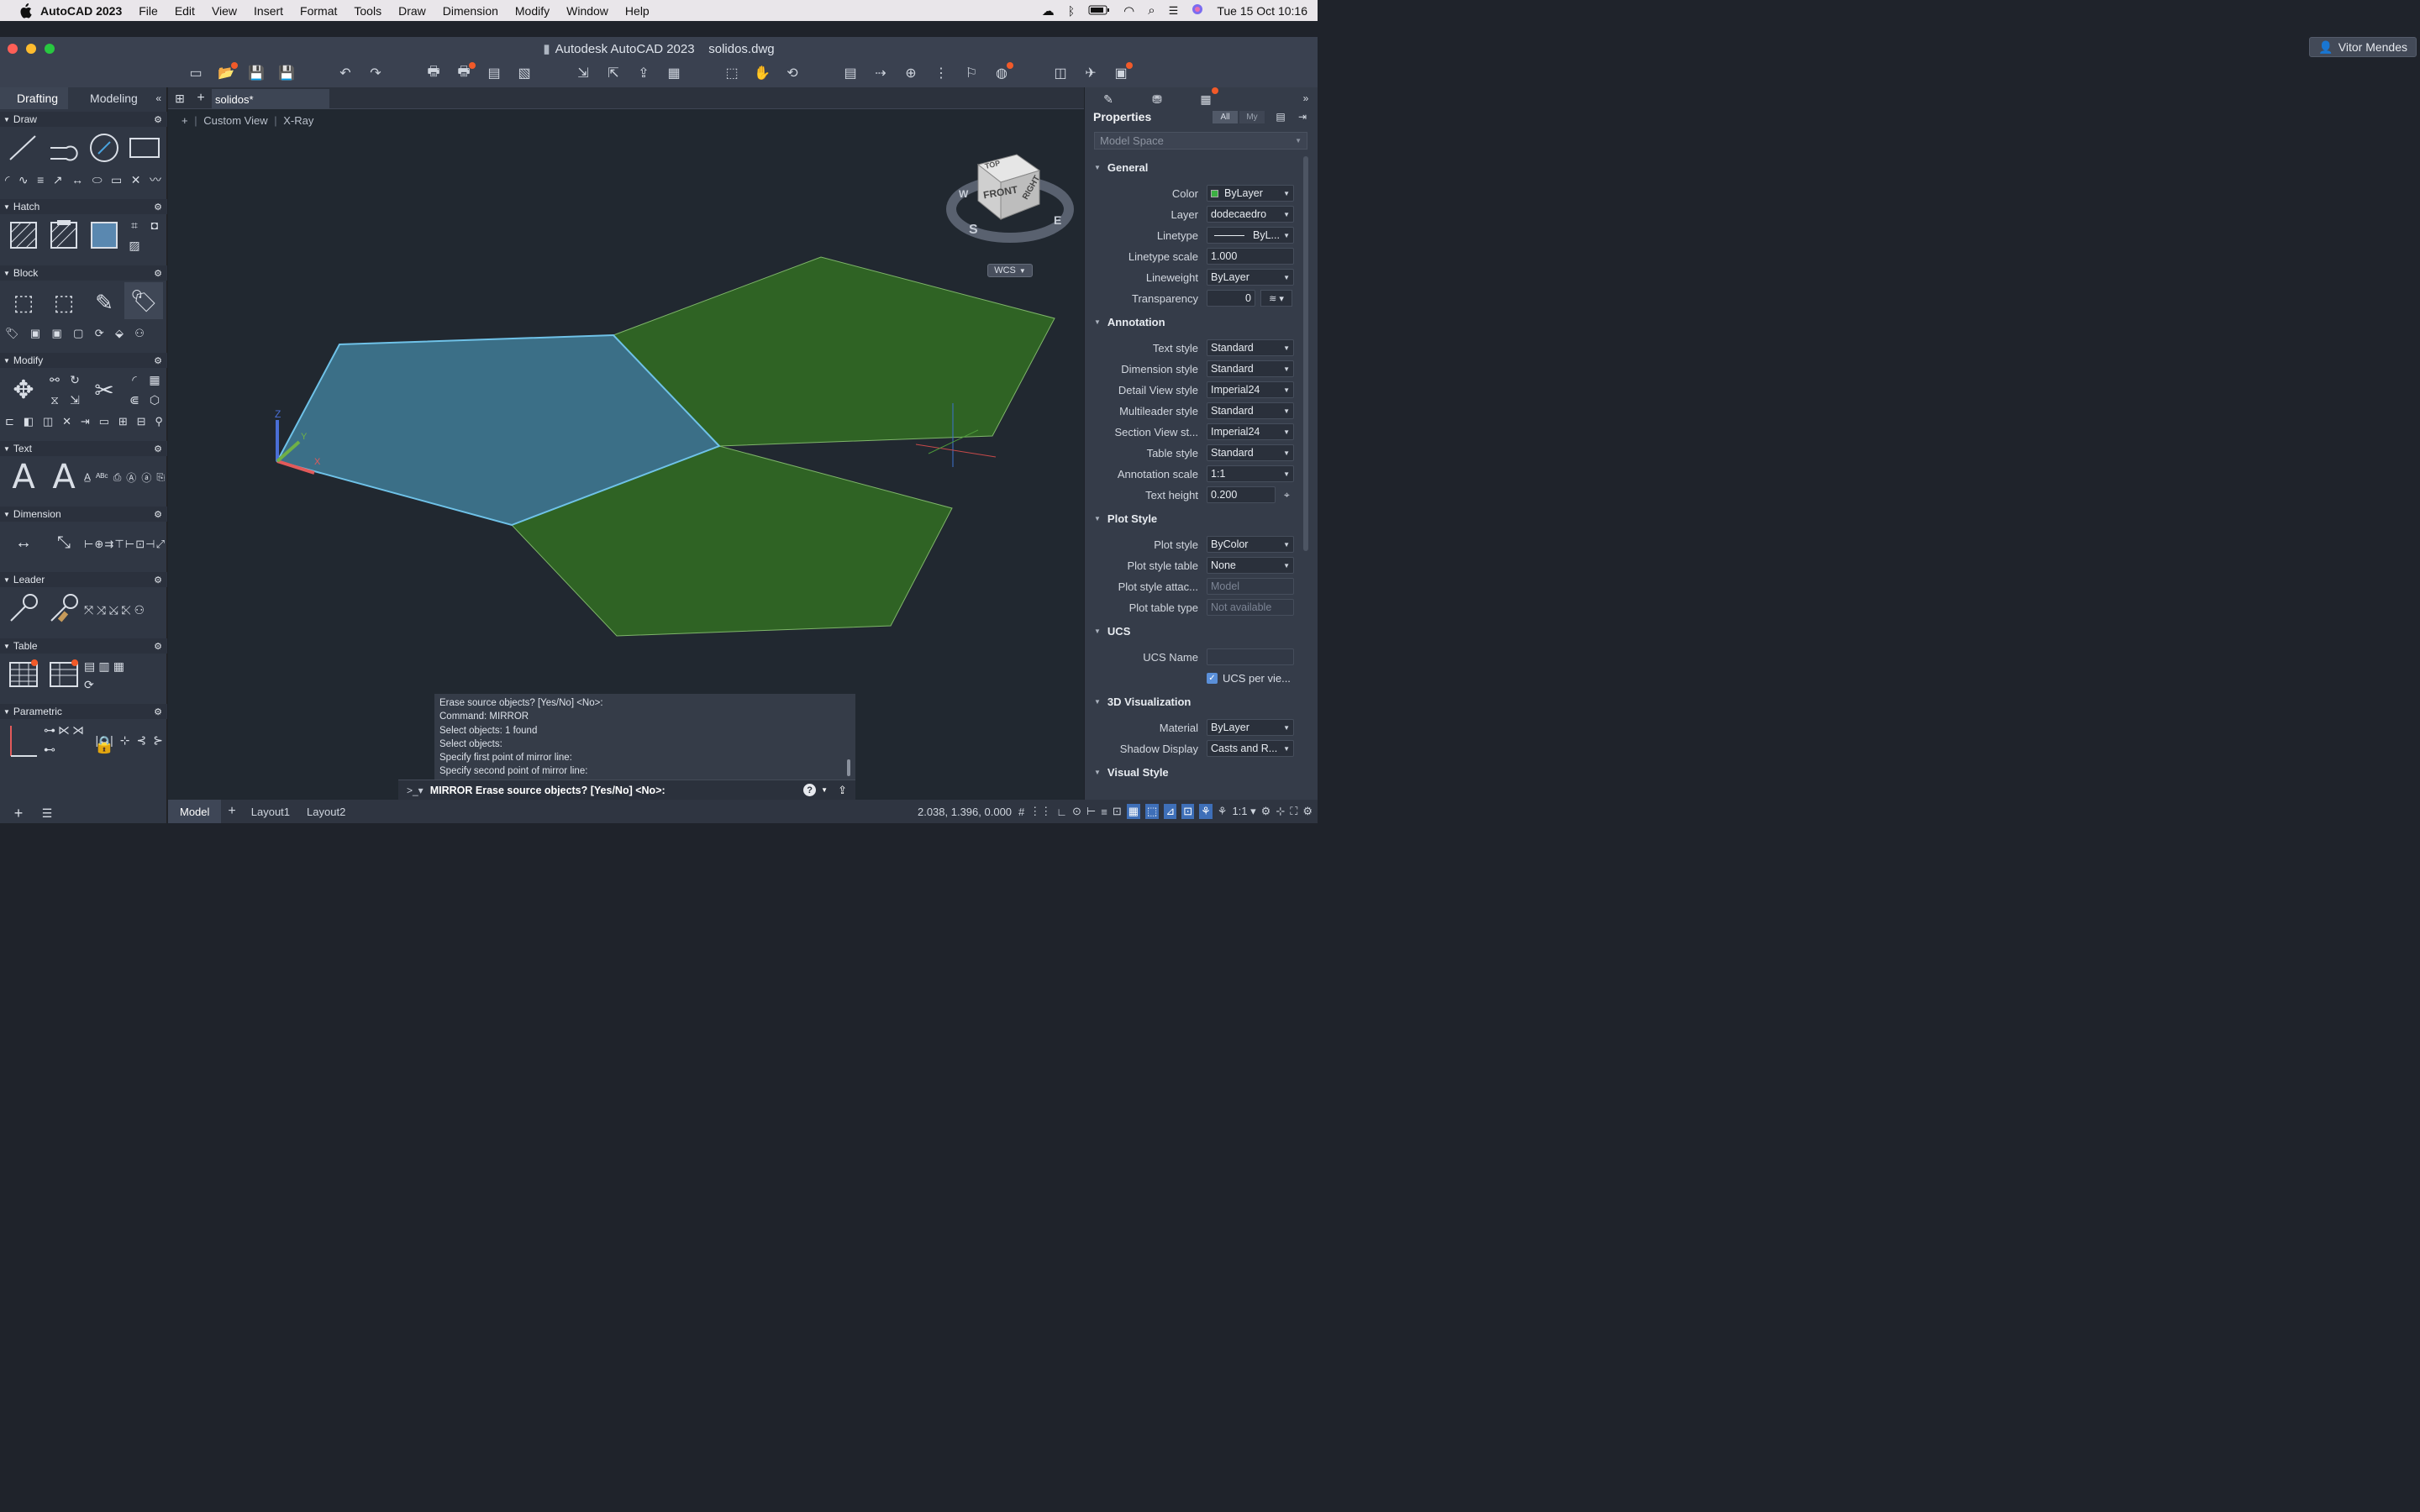 This screenshot has height=1512, width=2420. What do you see at coordinates (12, 333) in the screenshot?
I see `tag-icon: 🏷` at bounding box center [12, 333].